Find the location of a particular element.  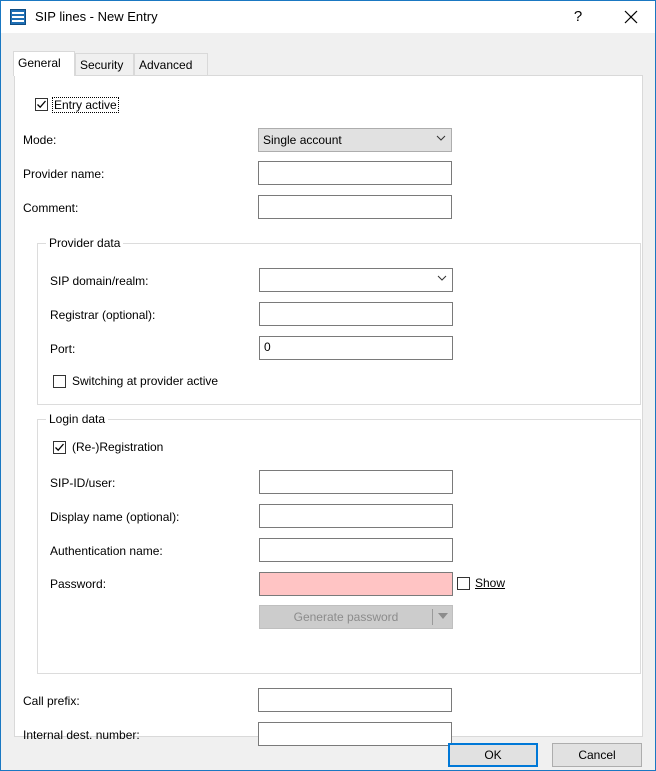

show-password-label: Show is located at coordinates (490, 583).